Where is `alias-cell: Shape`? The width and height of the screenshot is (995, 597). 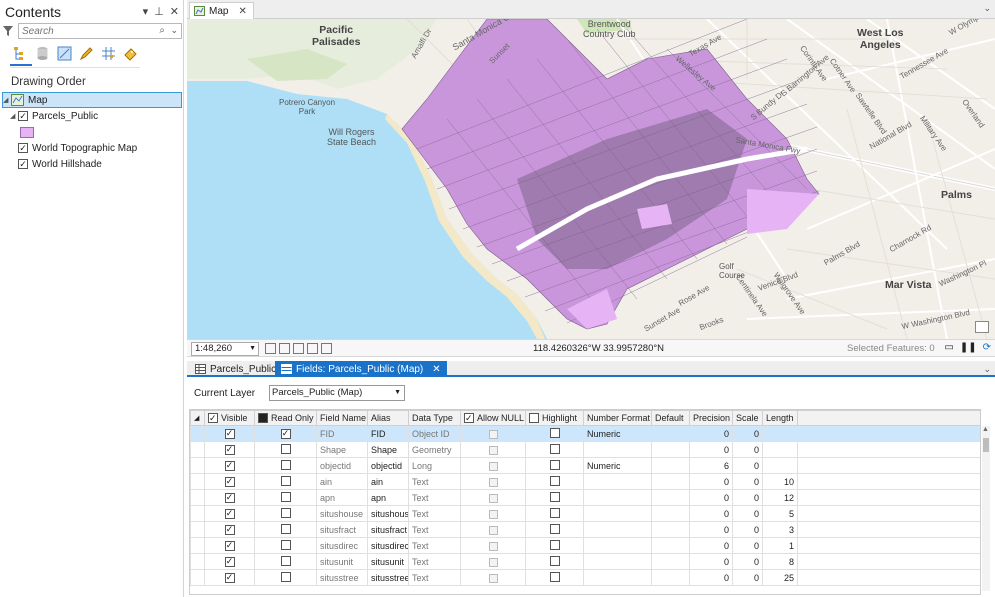
alias-cell: Shape is located at coordinates (388, 449).